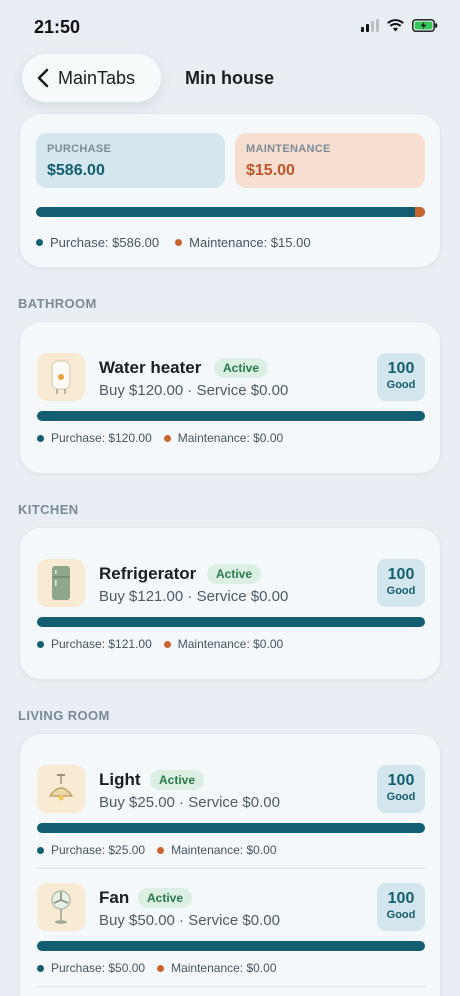  I want to click on item-name: Light, so click(120, 779).